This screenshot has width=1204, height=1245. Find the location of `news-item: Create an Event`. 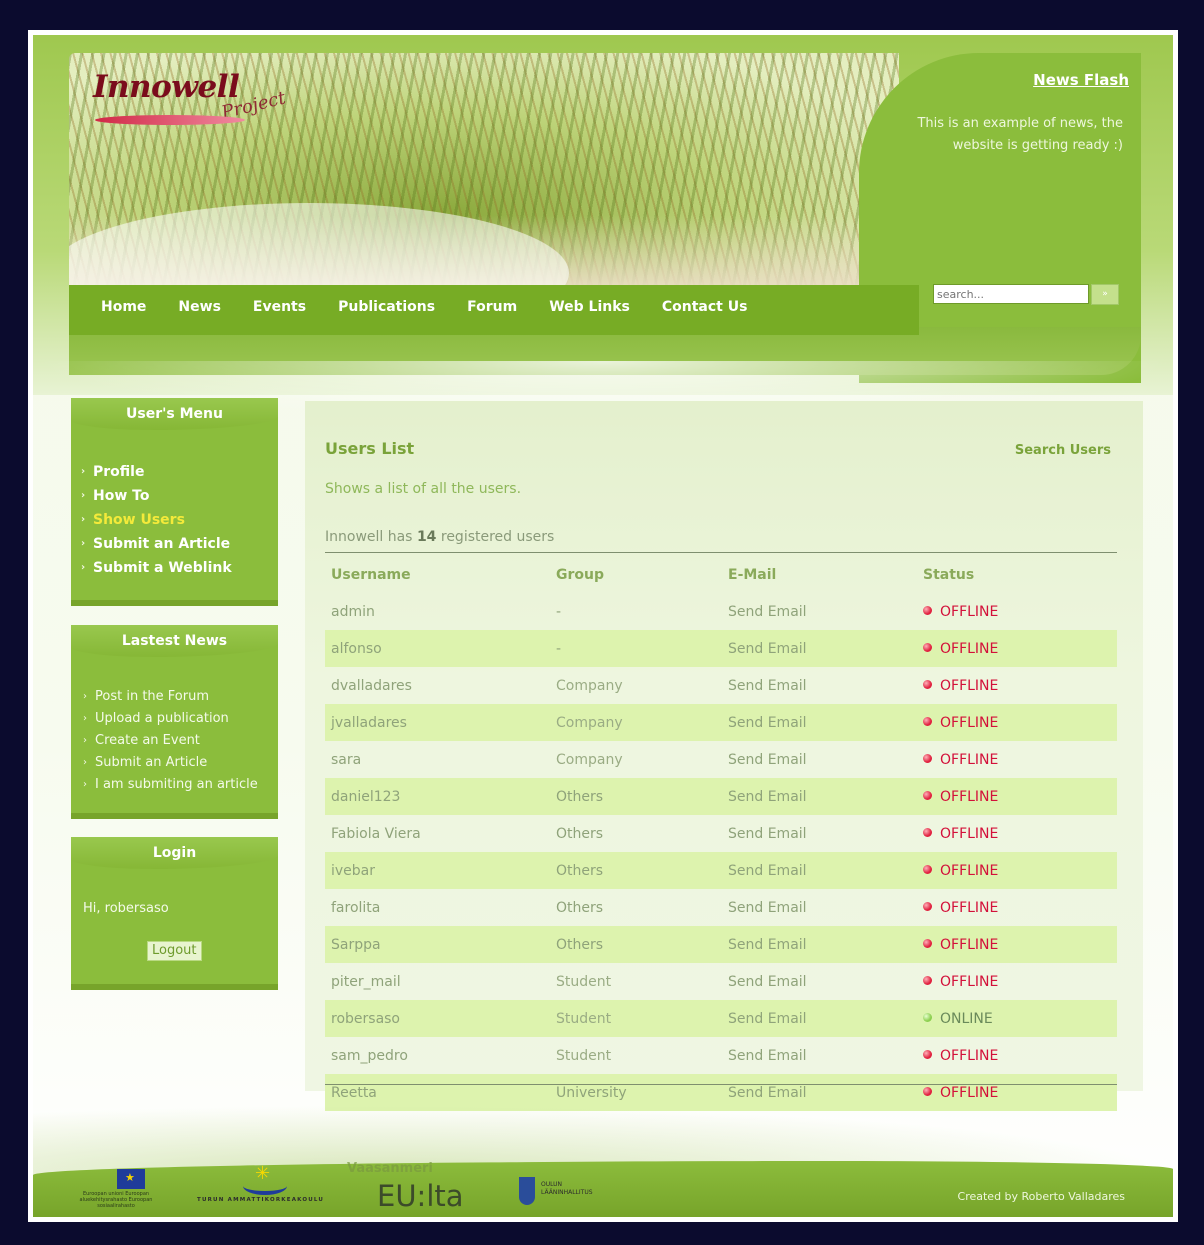

news-item: Create an Event is located at coordinates (174, 741).